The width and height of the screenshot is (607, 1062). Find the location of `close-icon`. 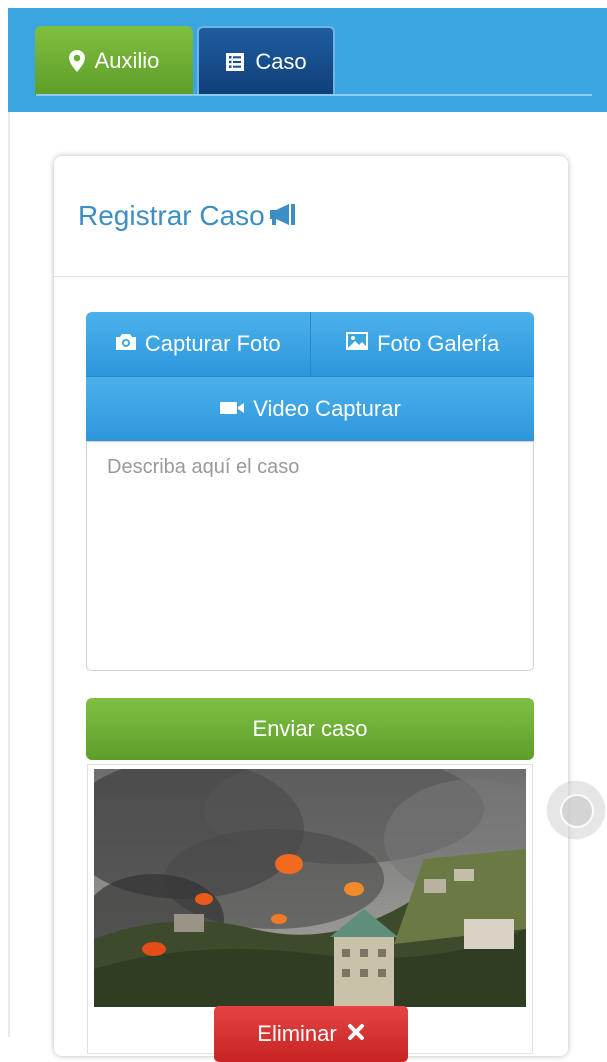

close-icon is located at coordinates (356, 1034).